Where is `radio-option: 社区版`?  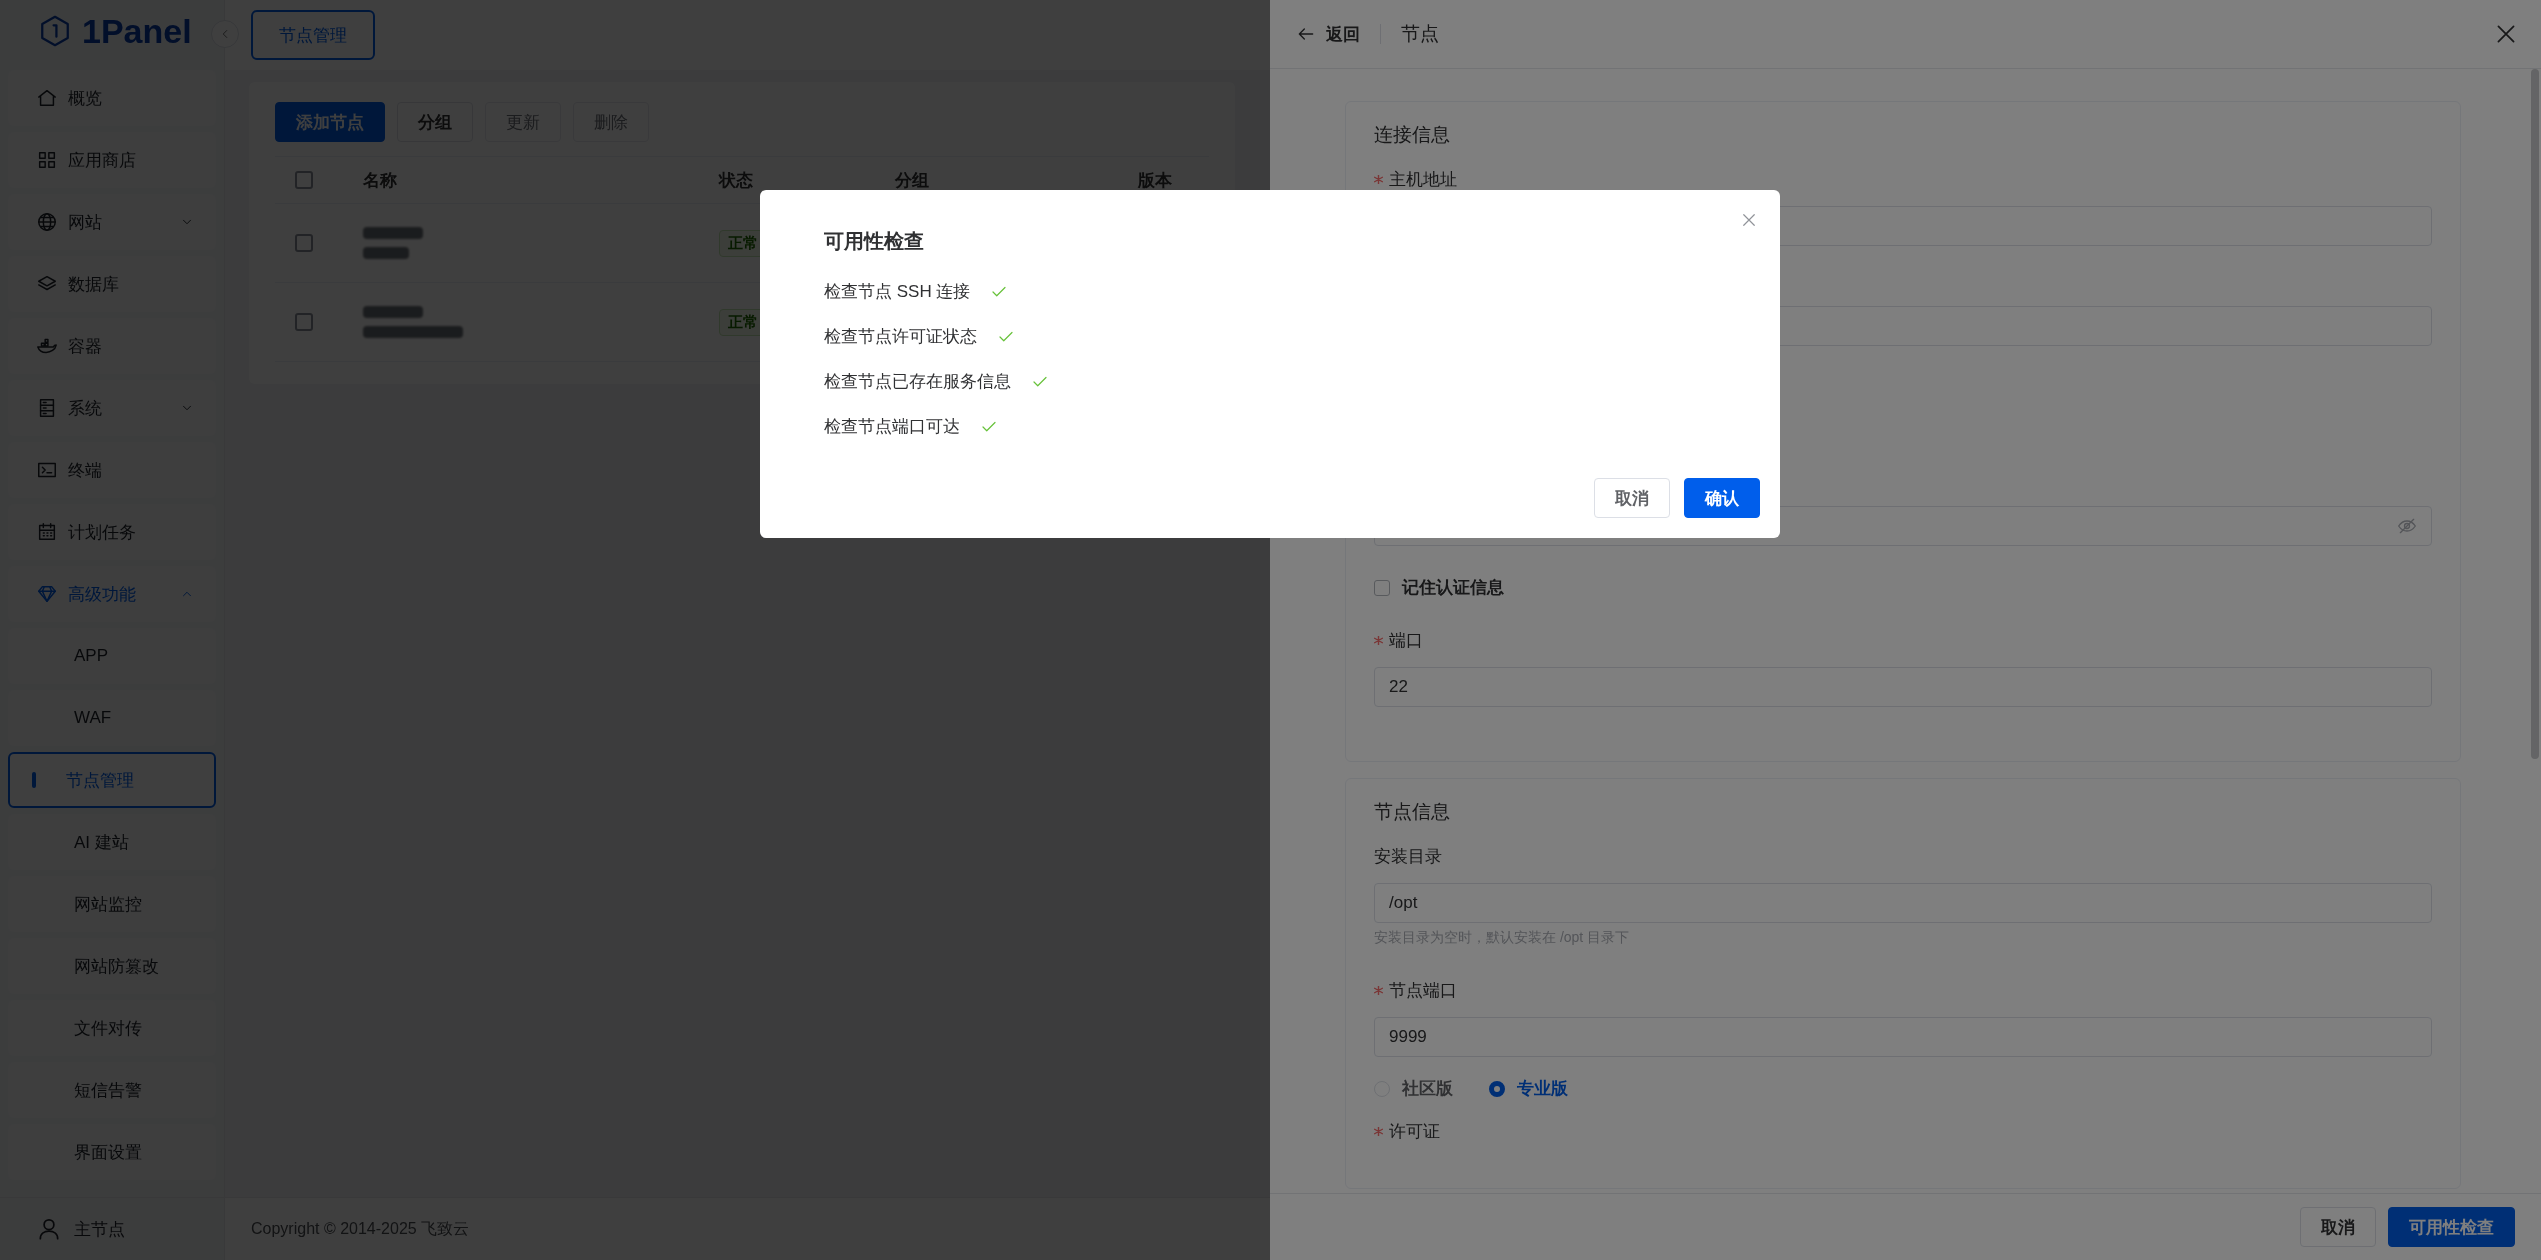
radio-option: 社区版 is located at coordinates (1413, 1088).